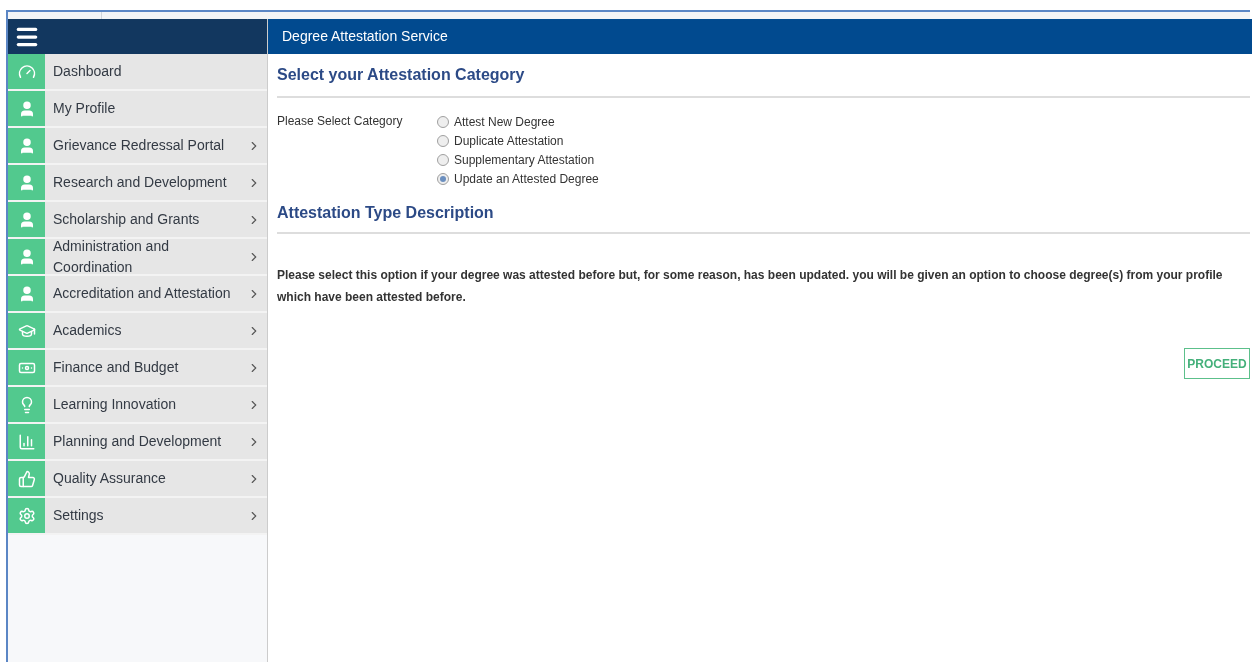 This screenshot has height=662, width=1252. Describe the element at coordinates (137, 516) in the screenshot. I see `sidebar-item: Settings` at that location.